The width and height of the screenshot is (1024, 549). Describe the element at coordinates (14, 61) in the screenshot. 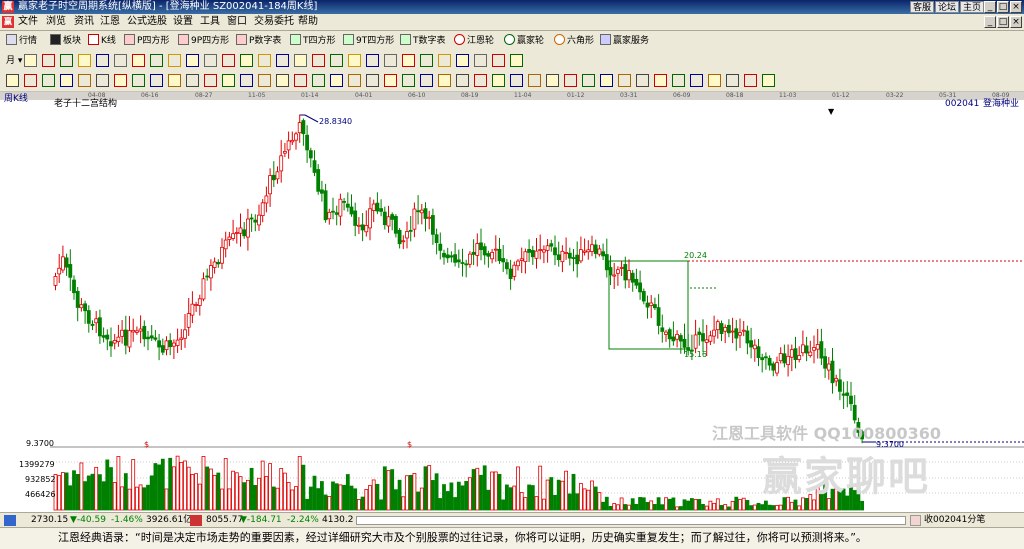

I see `period-select: 月 ▾` at that location.